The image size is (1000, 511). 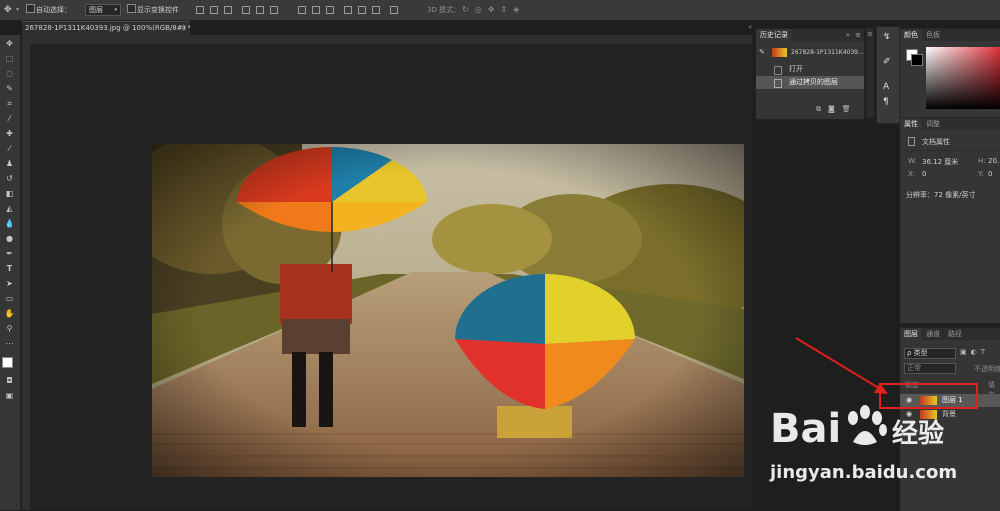 What do you see at coordinates (933, 35) in the screenshot?
I see `tab-swatches: 色板` at bounding box center [933, 35].